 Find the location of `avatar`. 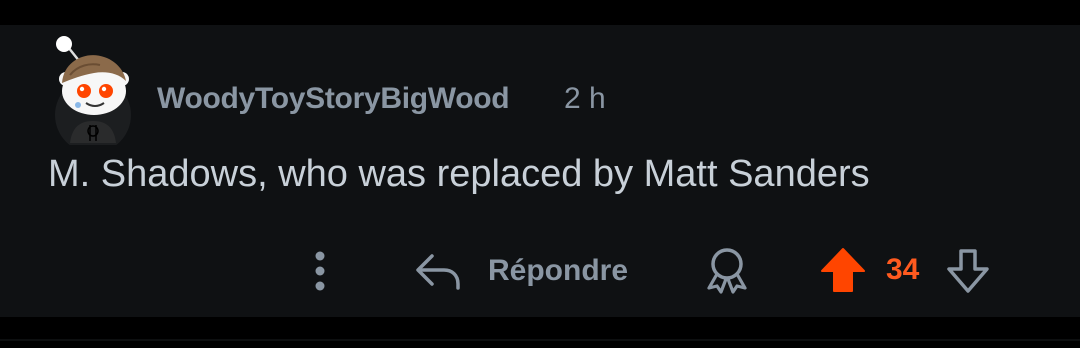

avatar is located at coordinates (94, 90).